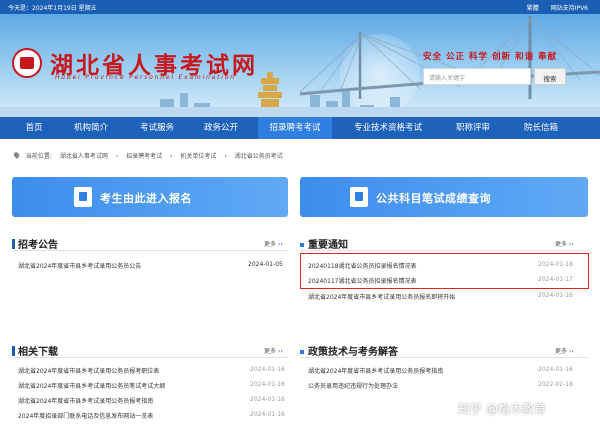 The width and height of the screenshot is (600, 435). I want to click on section-title-notice: 重要通知, so click(324, 243).